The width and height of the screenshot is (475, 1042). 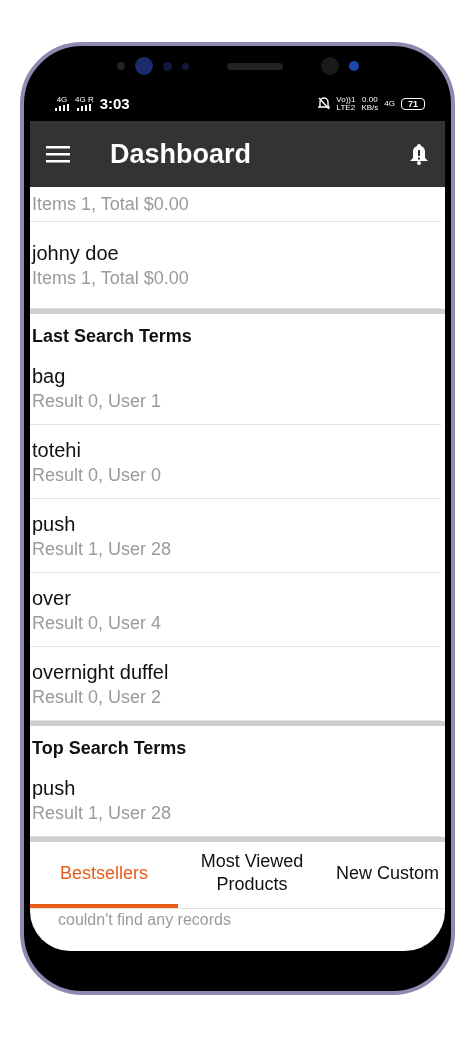 What do you see at coordinates (324, 103) in the screenshot?
I see `muted-bell-icon` at bounding box center [324, 103].